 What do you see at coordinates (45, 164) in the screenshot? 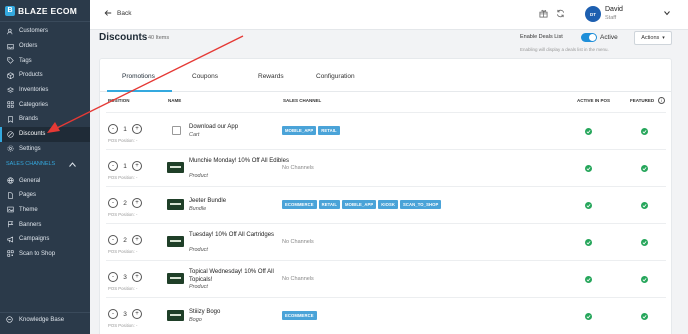
I see `sales-channels-header: SALES CHANNELS` at bounding box center [45, 164].